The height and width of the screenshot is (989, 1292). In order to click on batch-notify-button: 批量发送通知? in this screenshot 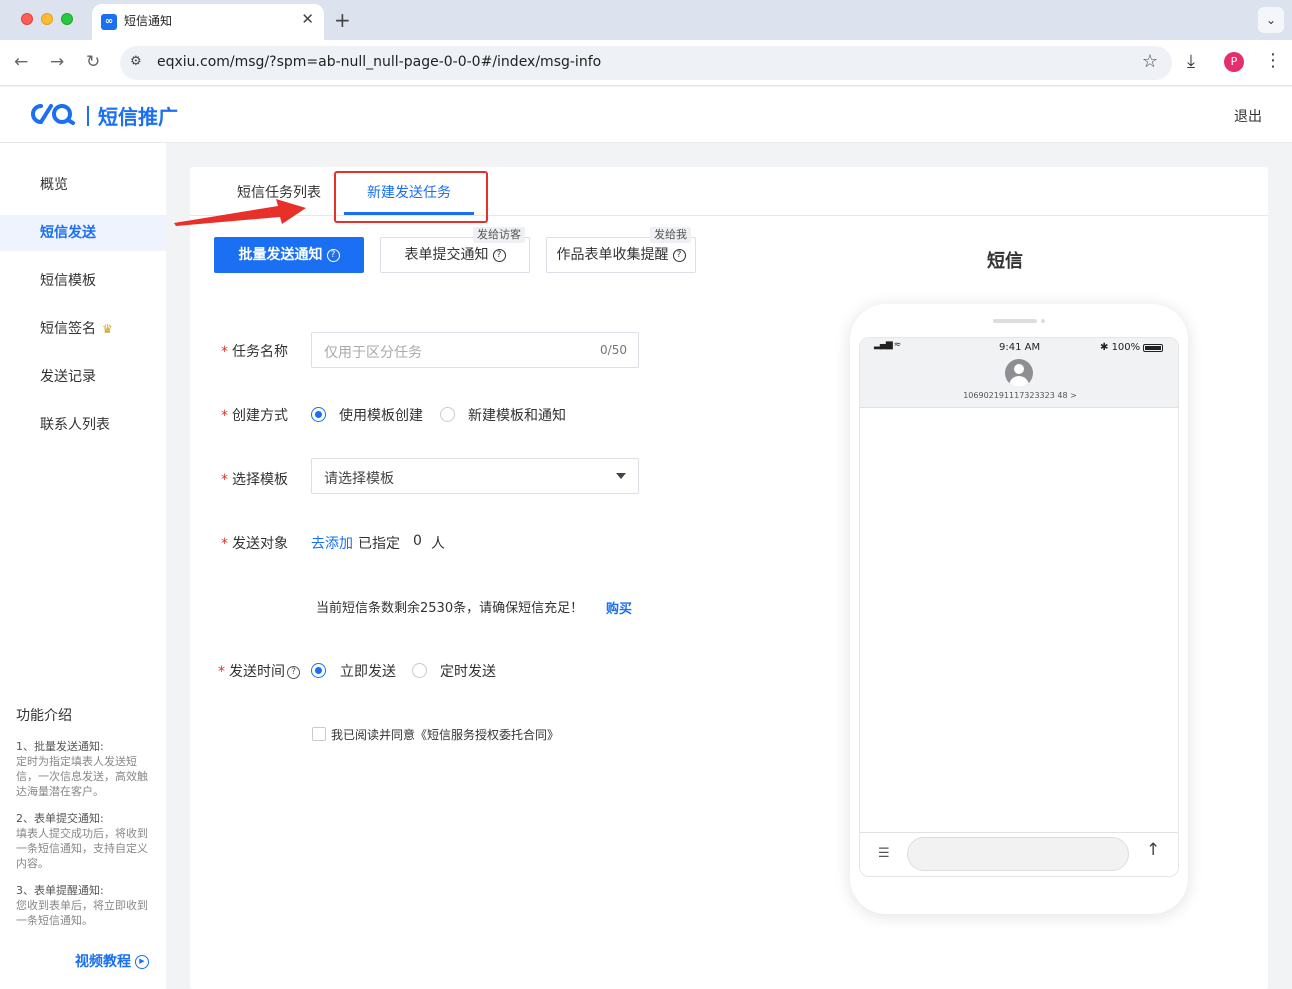, I will do `click(289, 255)`.